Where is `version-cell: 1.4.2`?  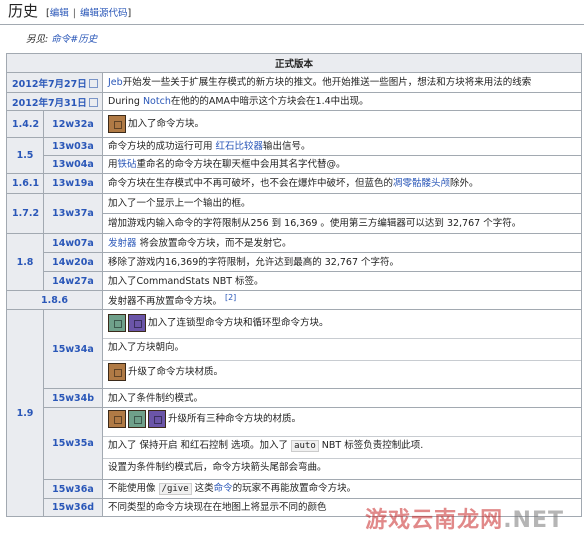 version-cell: 1.4.2 is located at coordinates (25, 124).